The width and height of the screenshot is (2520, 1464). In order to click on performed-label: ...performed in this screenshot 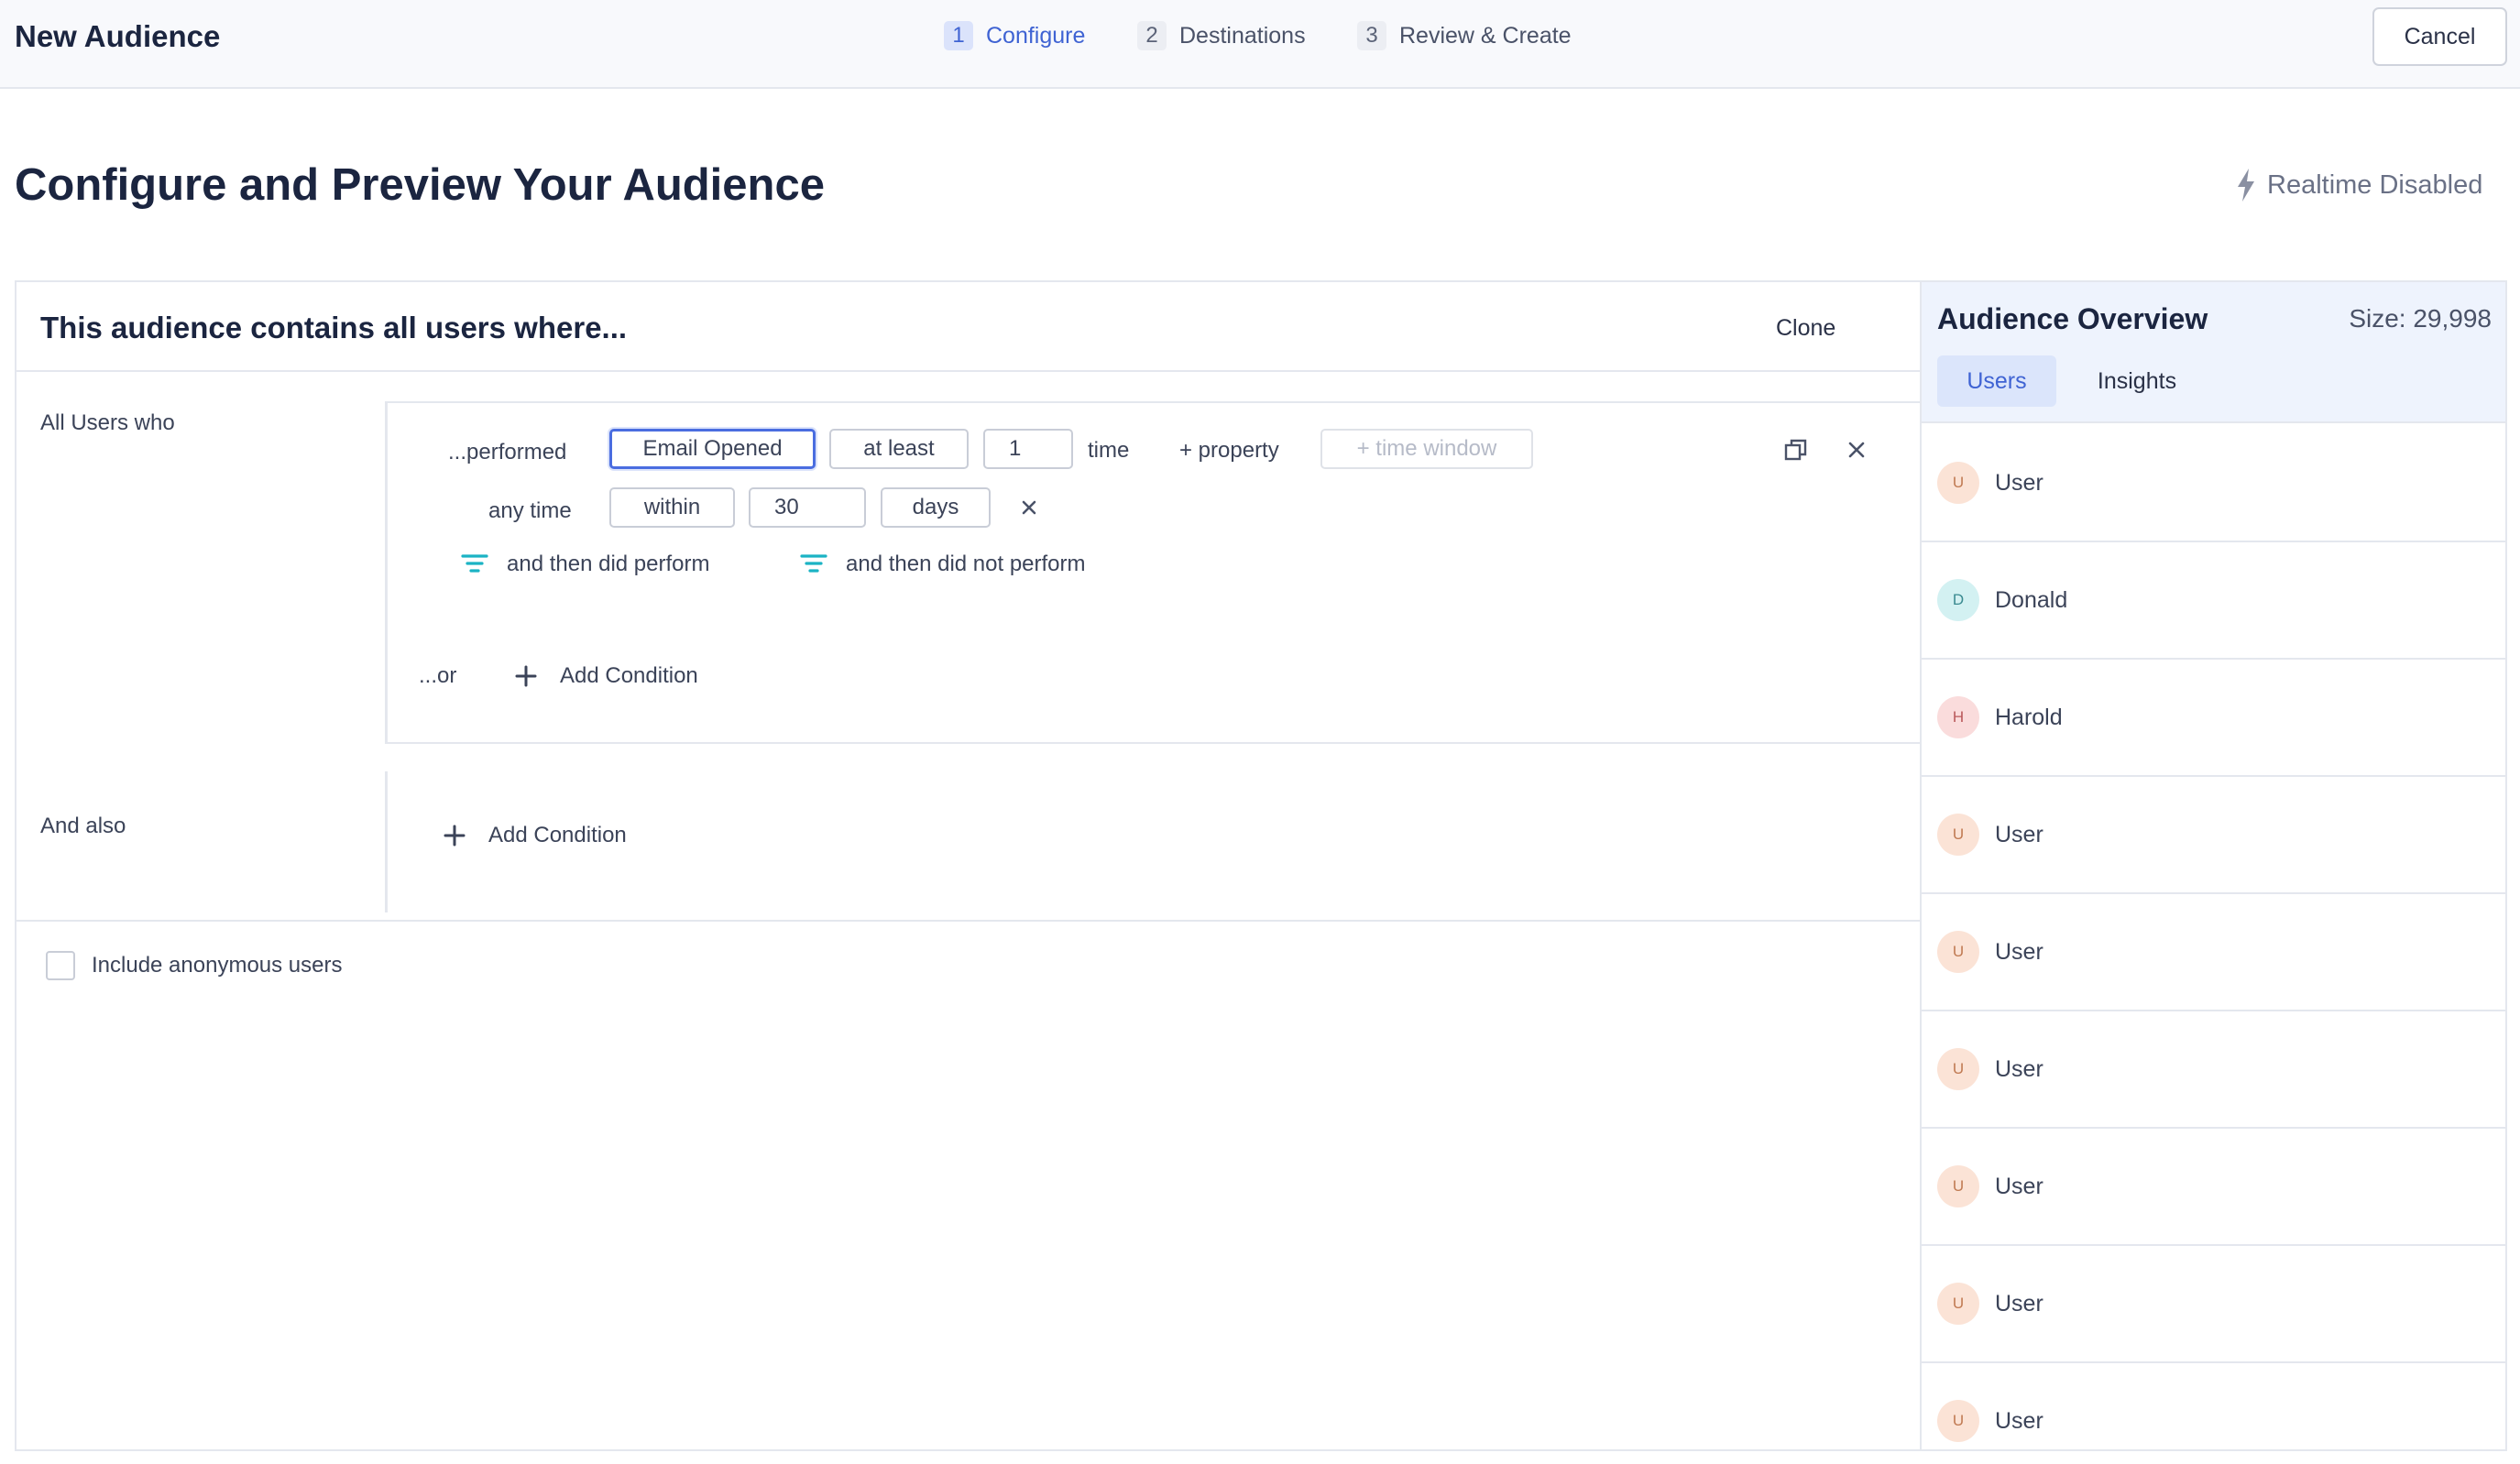, I will do `click(507, 452)`.